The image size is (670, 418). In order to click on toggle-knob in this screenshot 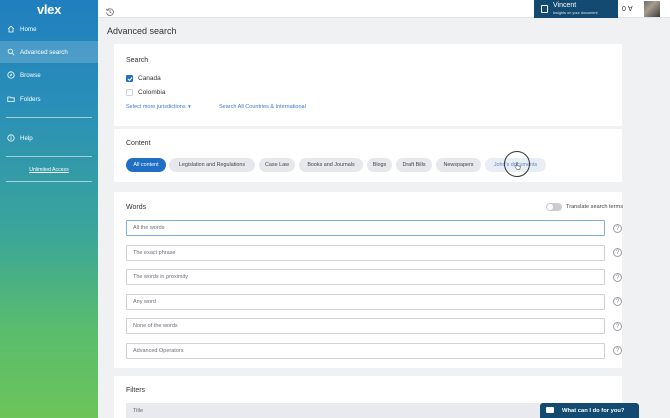, I will do `click(550, 207)`.